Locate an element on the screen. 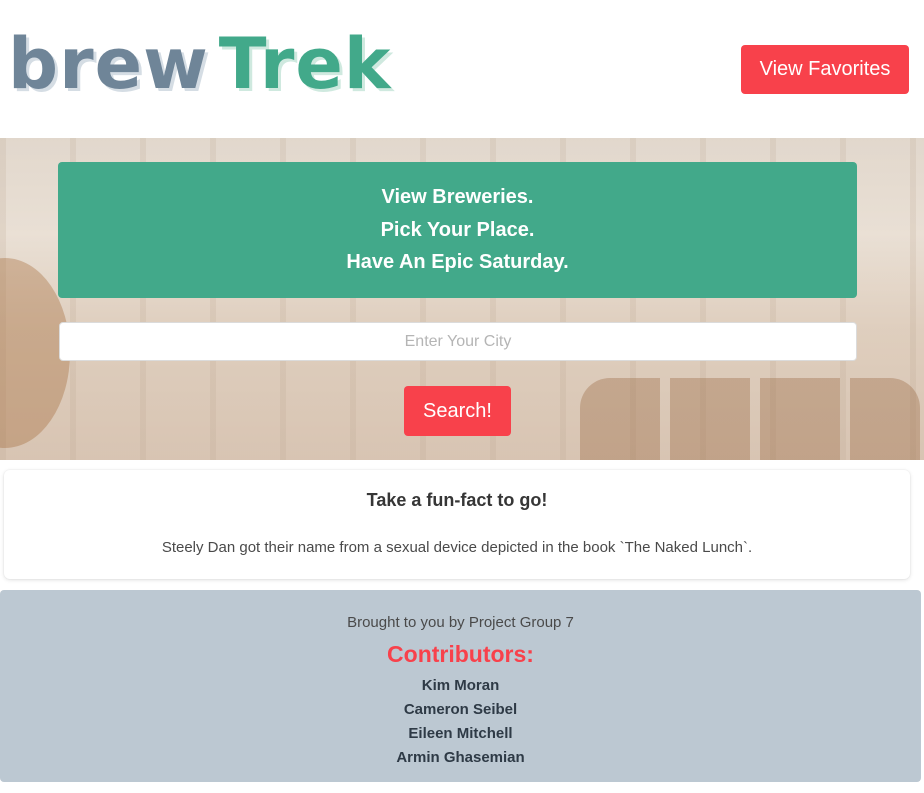  contributor-name: Eileen Mitchell is located at coordinates (460, 733).